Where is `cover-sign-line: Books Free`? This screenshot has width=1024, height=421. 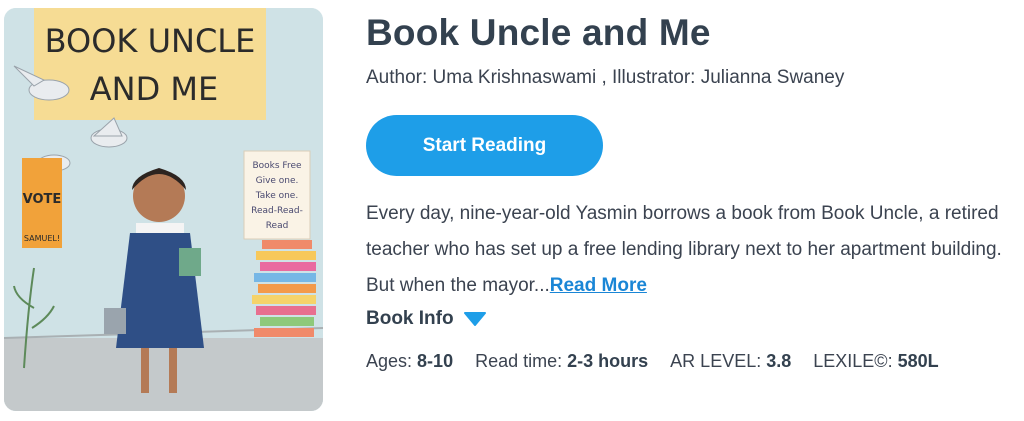 cover-sign-line: Books Free is located at coordinates (277, 166).